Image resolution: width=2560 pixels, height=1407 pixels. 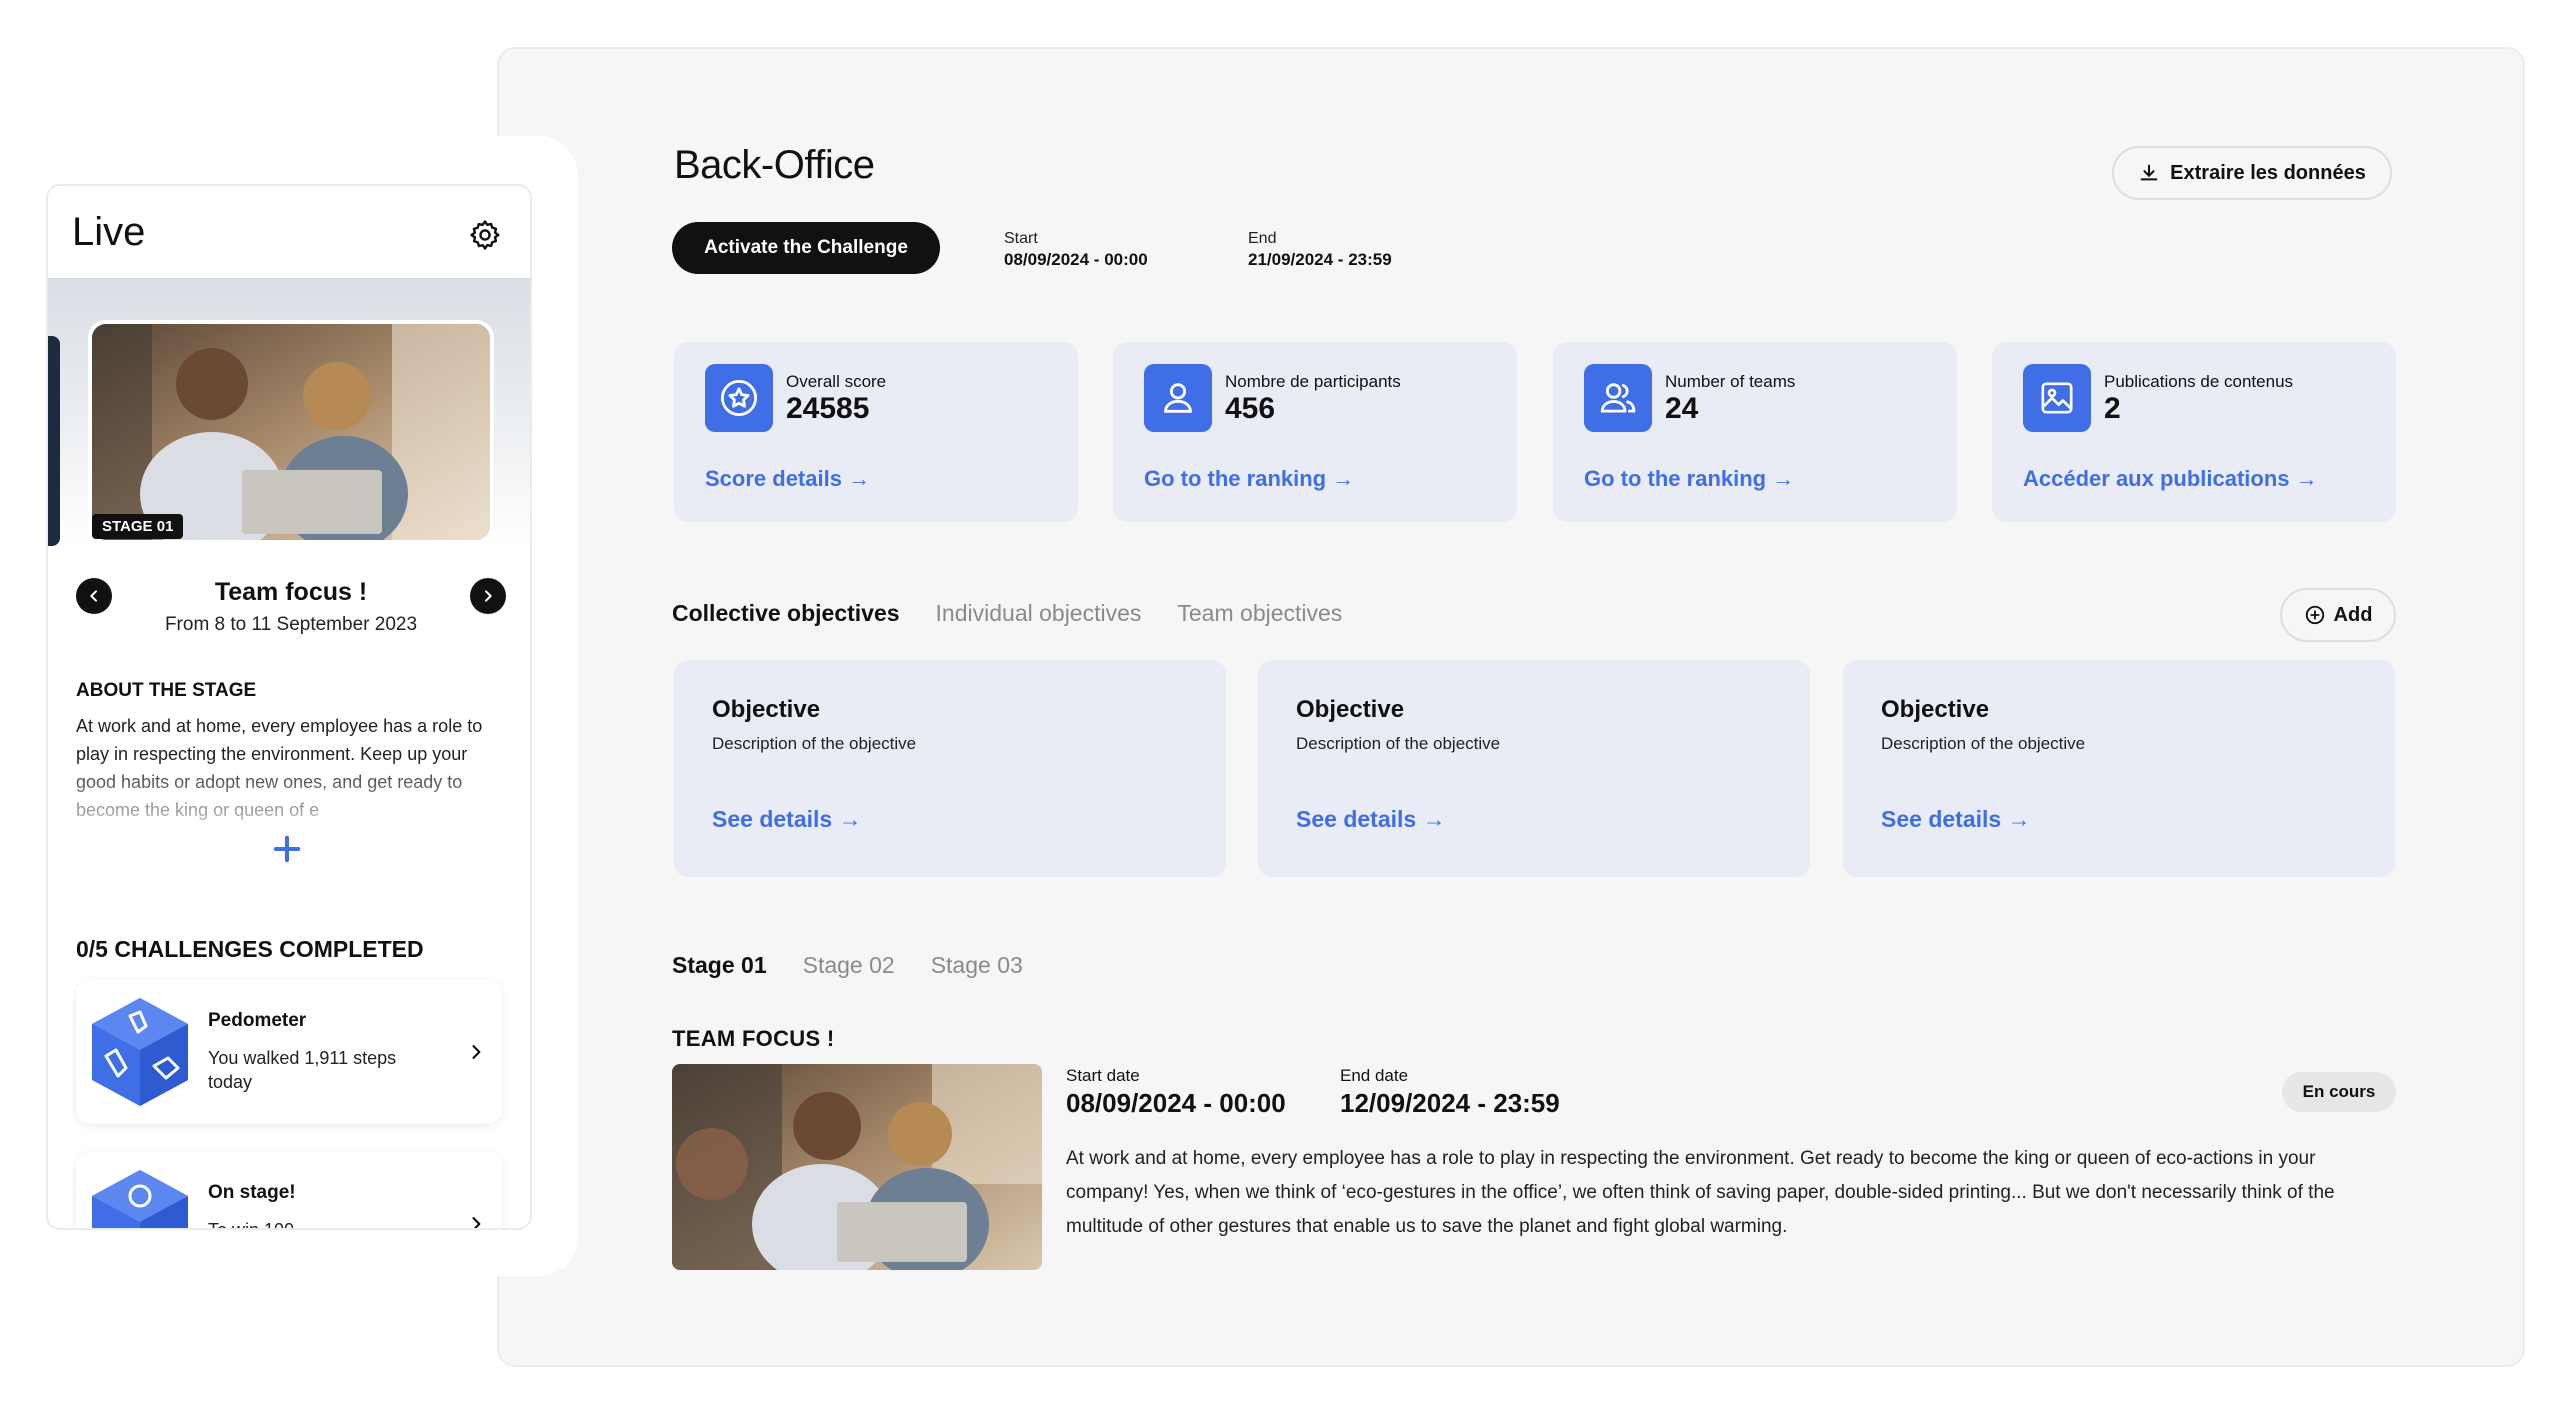 I want to click on download-icon, so click(x=2149, y=172).